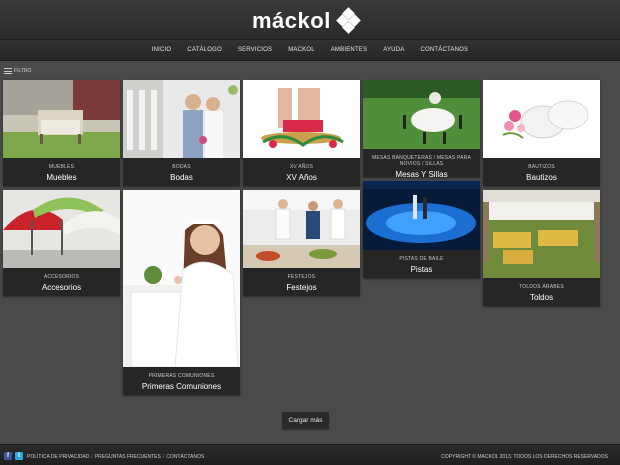 The height and width of the screenshot is (465, 620). Describe the element at coordinates (444, 50) in the screenshot. I see `nav-item-contactanos: Contáctanos` at that location.